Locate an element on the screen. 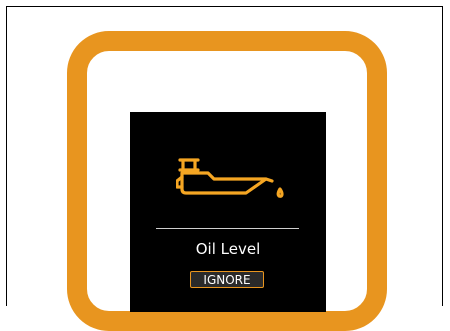 Image resolution: width=450 pixels, height=331 pixels. oil-can-icon is located at coordinates (230, 178).